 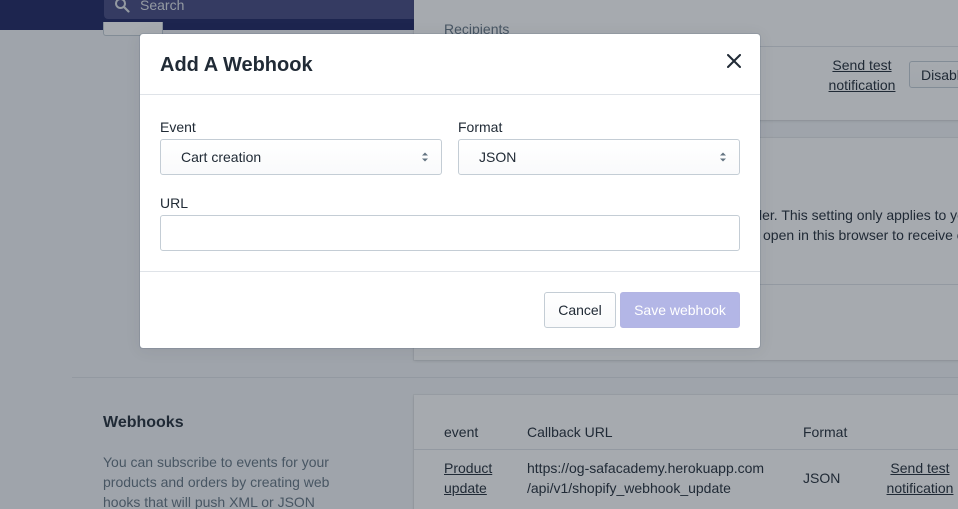 What do you see at coordinates (178, 127) in the screenshot?
I see `event-label: Event` at bounding box center [178, 127].